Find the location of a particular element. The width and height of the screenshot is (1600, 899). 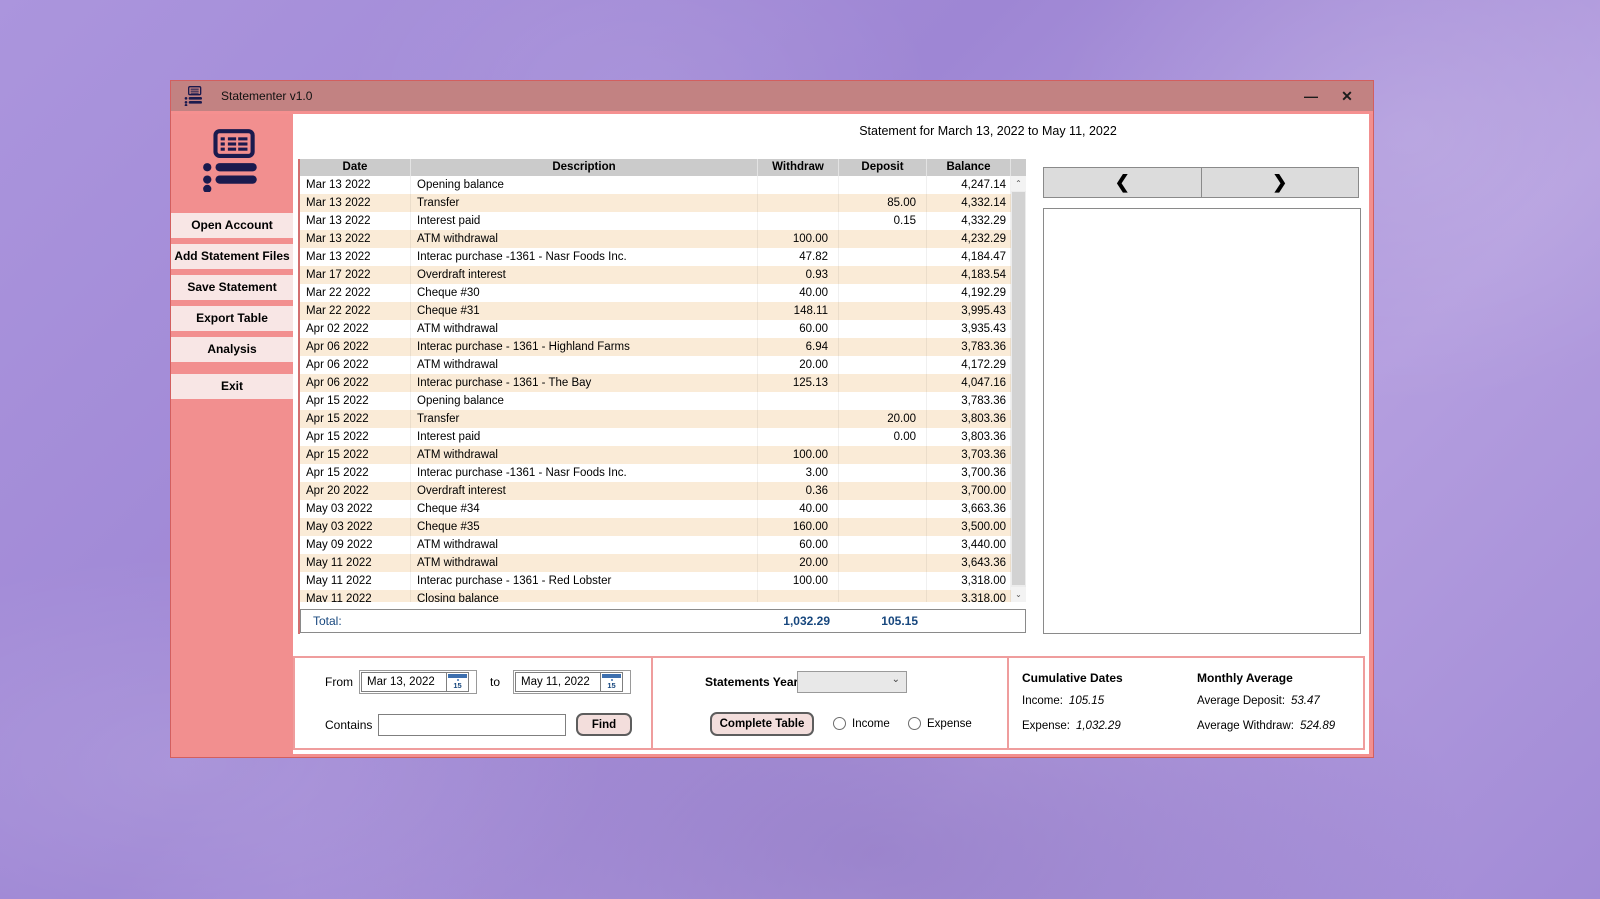

table-row: May 11 2022 Closing balance 3,318.00 is located at coordinates (663, 596).